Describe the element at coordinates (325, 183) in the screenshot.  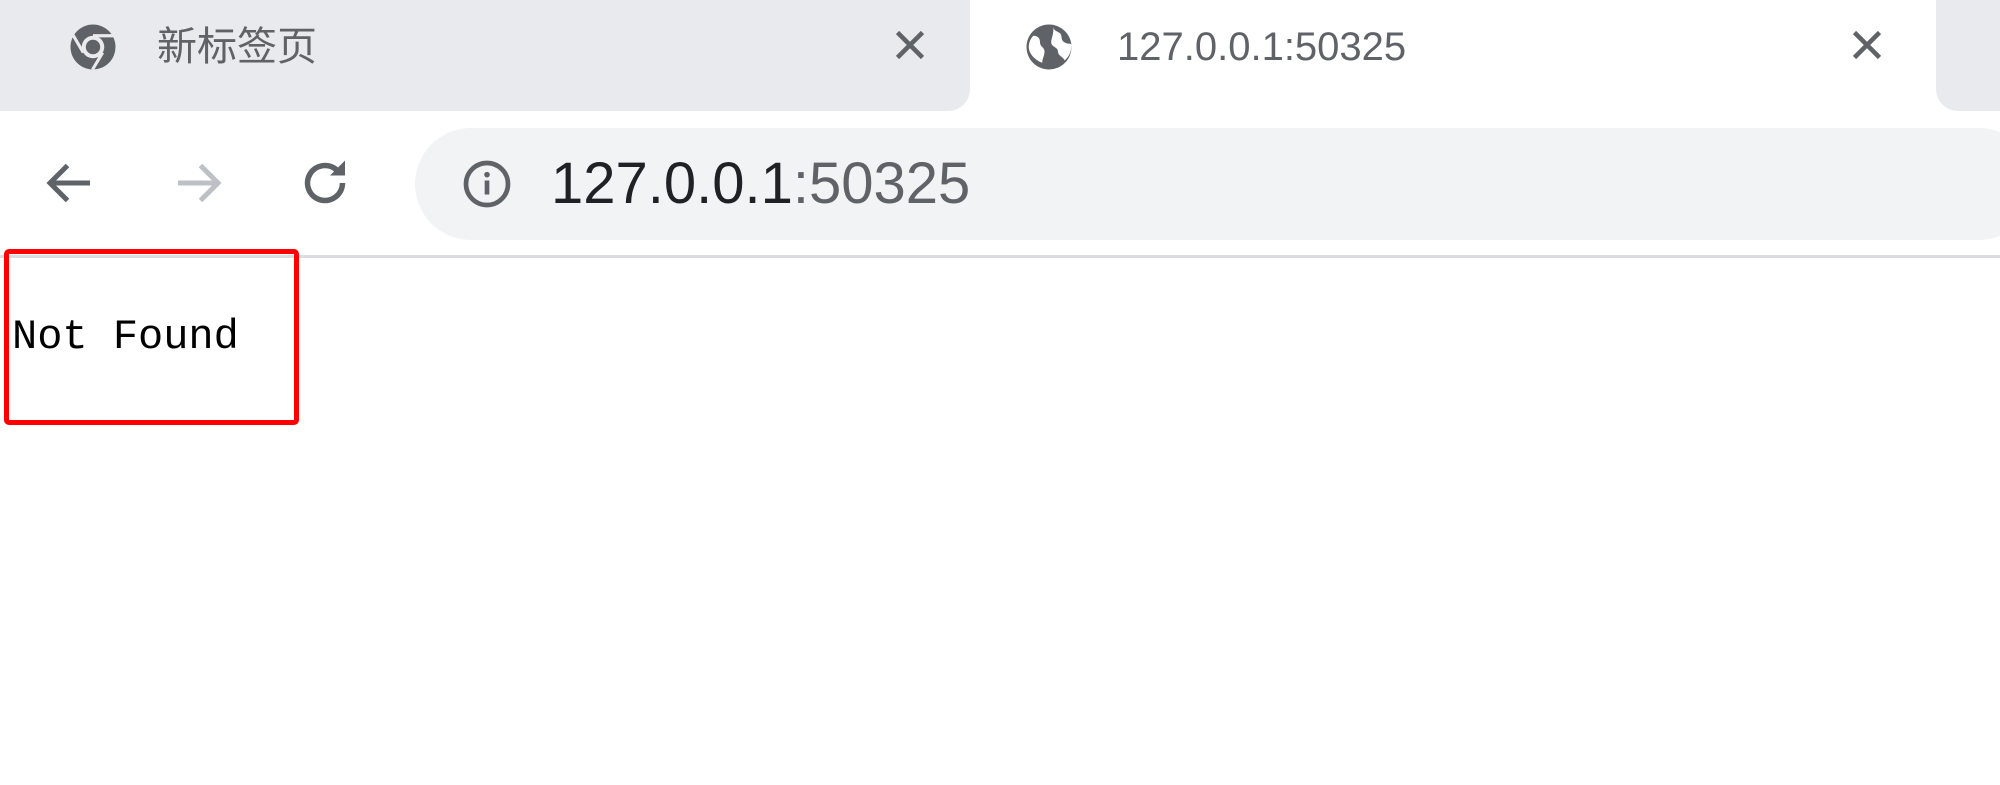
I see `reload-icon` at that location.